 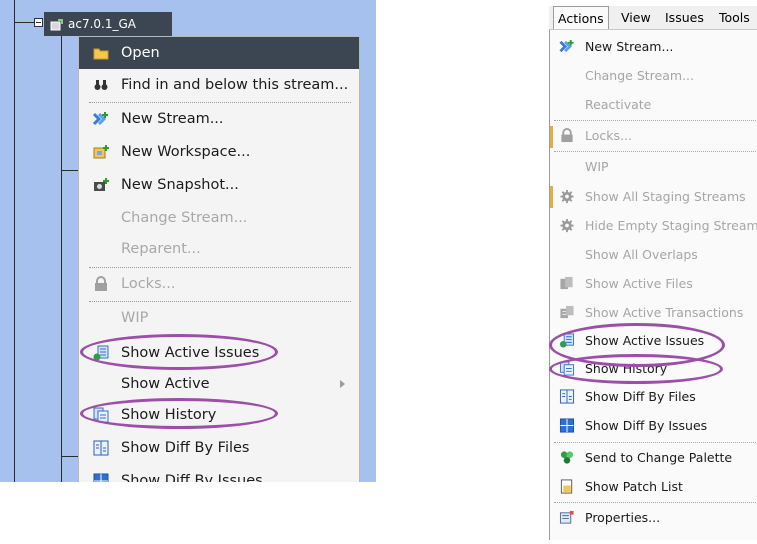 I want to click on tree-node-label: ac7.0.1_GA, so click(x=102, y=24).